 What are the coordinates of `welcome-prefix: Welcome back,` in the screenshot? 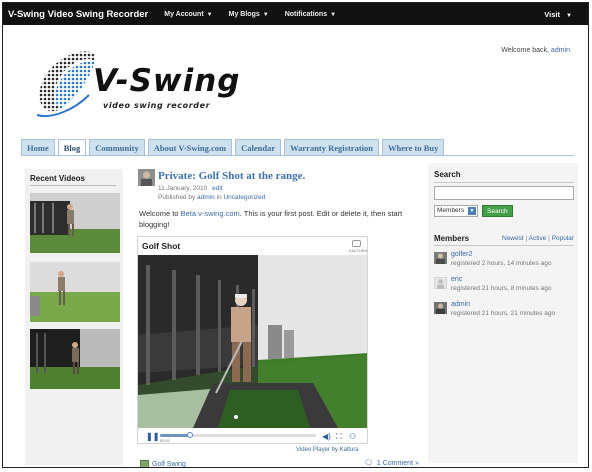 It's located at (525, 50).